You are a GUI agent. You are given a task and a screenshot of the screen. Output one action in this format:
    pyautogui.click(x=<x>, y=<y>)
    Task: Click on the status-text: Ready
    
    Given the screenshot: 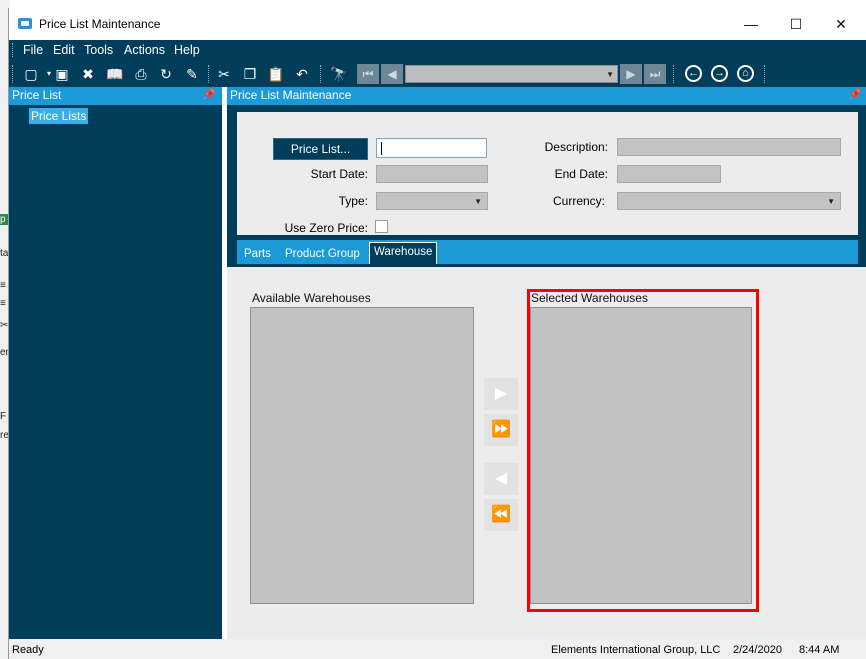 What is the action you would take?
    pyautogui.click(x=28, y=650)
    